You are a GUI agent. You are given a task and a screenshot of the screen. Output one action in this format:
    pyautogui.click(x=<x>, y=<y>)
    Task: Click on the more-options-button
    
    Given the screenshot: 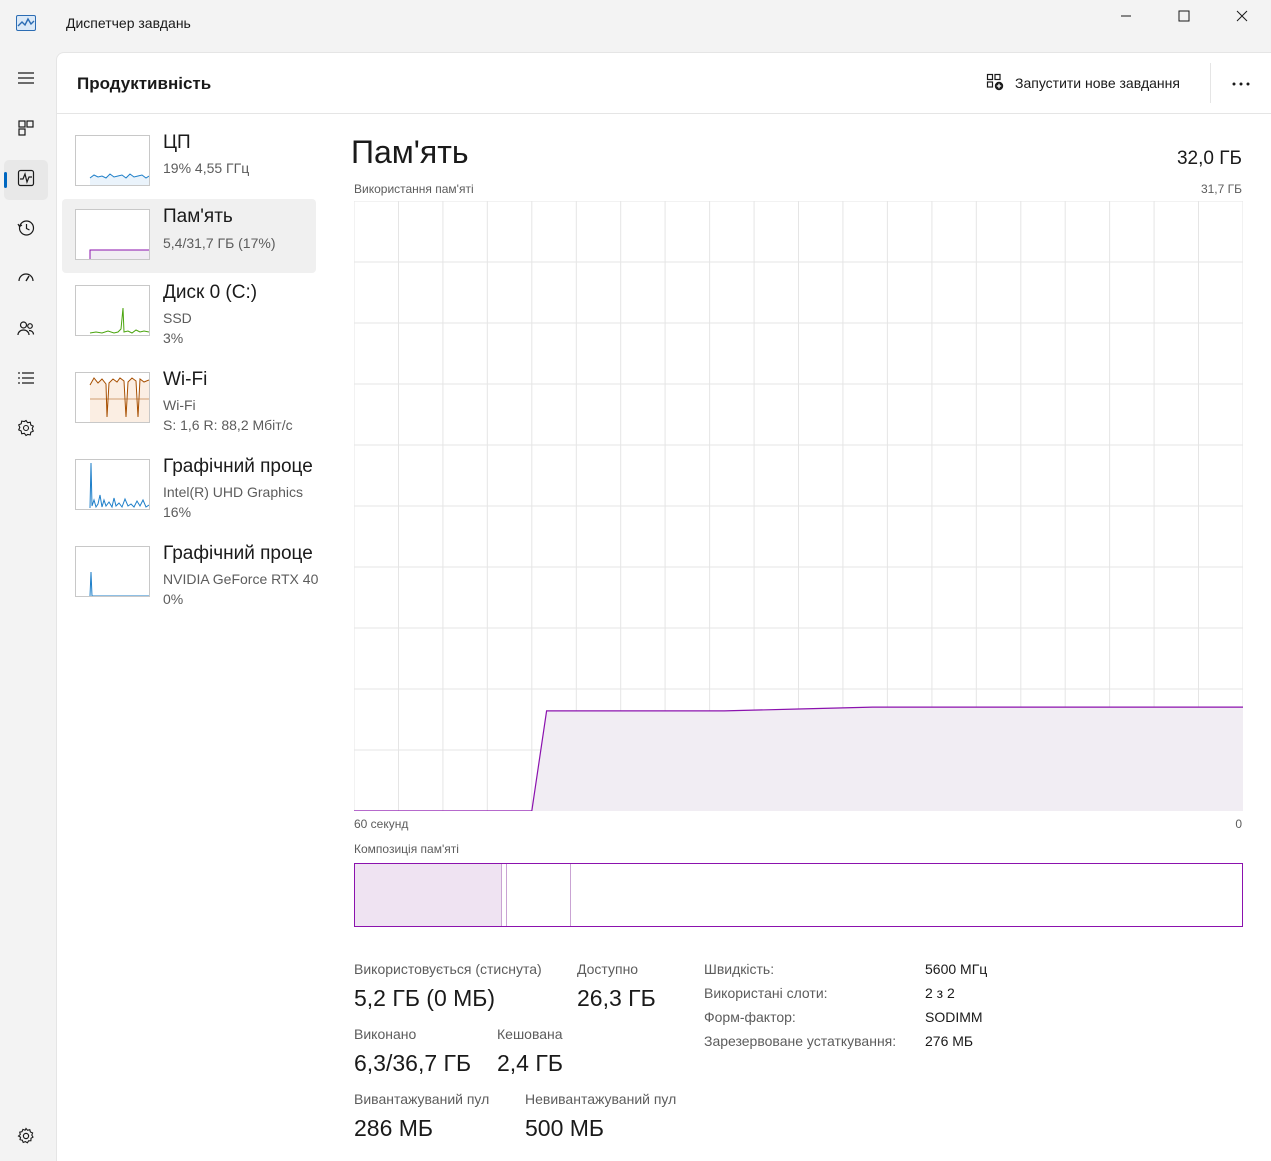 What is the action you would take?
    pyautogui.click(x=1241, y=83)
    